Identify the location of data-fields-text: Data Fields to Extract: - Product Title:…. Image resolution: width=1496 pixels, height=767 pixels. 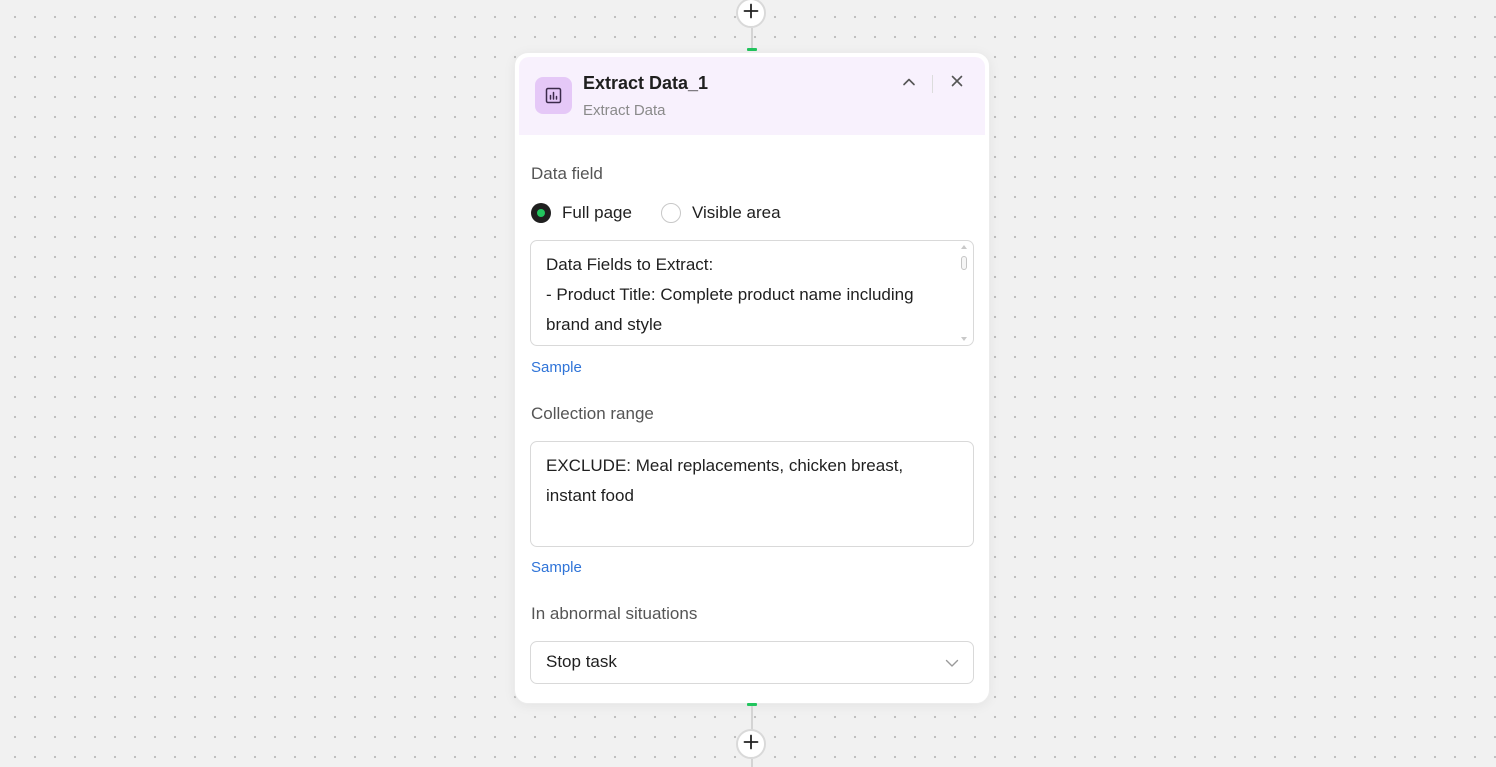
(730, 294).